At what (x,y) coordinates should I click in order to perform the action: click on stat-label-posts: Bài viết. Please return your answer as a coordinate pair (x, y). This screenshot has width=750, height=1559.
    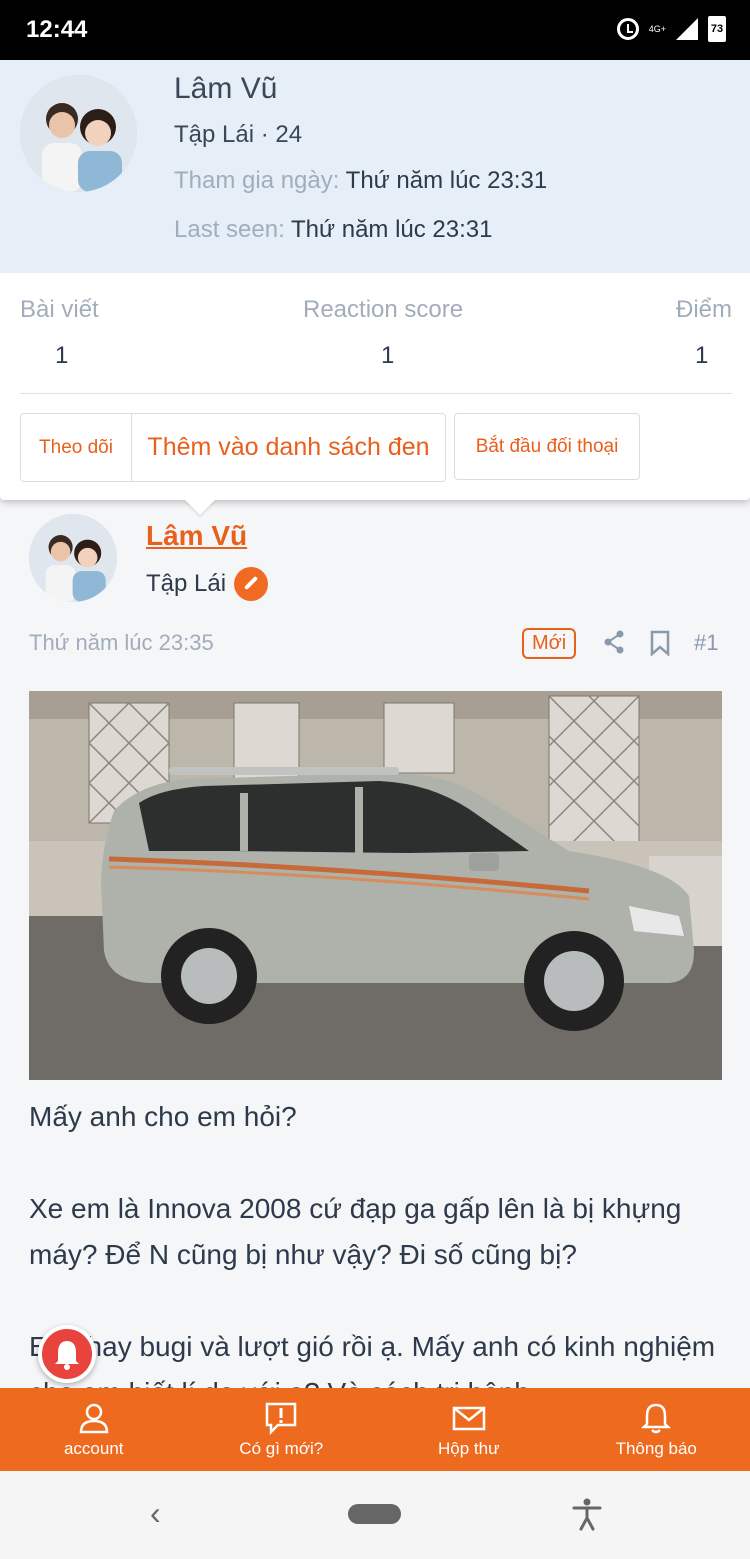
    Looking at the image, I should click on (59, 309).